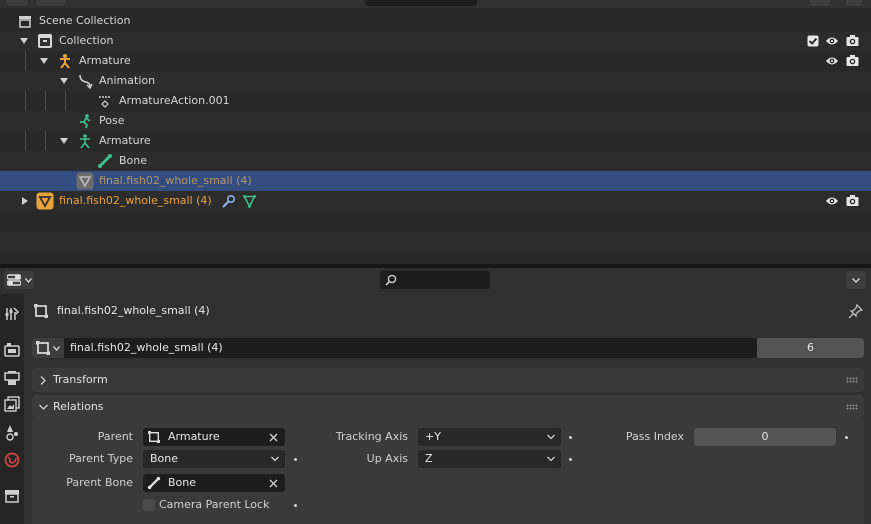  What do you see at coordinates (127, 80) in the screenshot?
I see `animation-label: Animation` at bounding box center [127, 80].